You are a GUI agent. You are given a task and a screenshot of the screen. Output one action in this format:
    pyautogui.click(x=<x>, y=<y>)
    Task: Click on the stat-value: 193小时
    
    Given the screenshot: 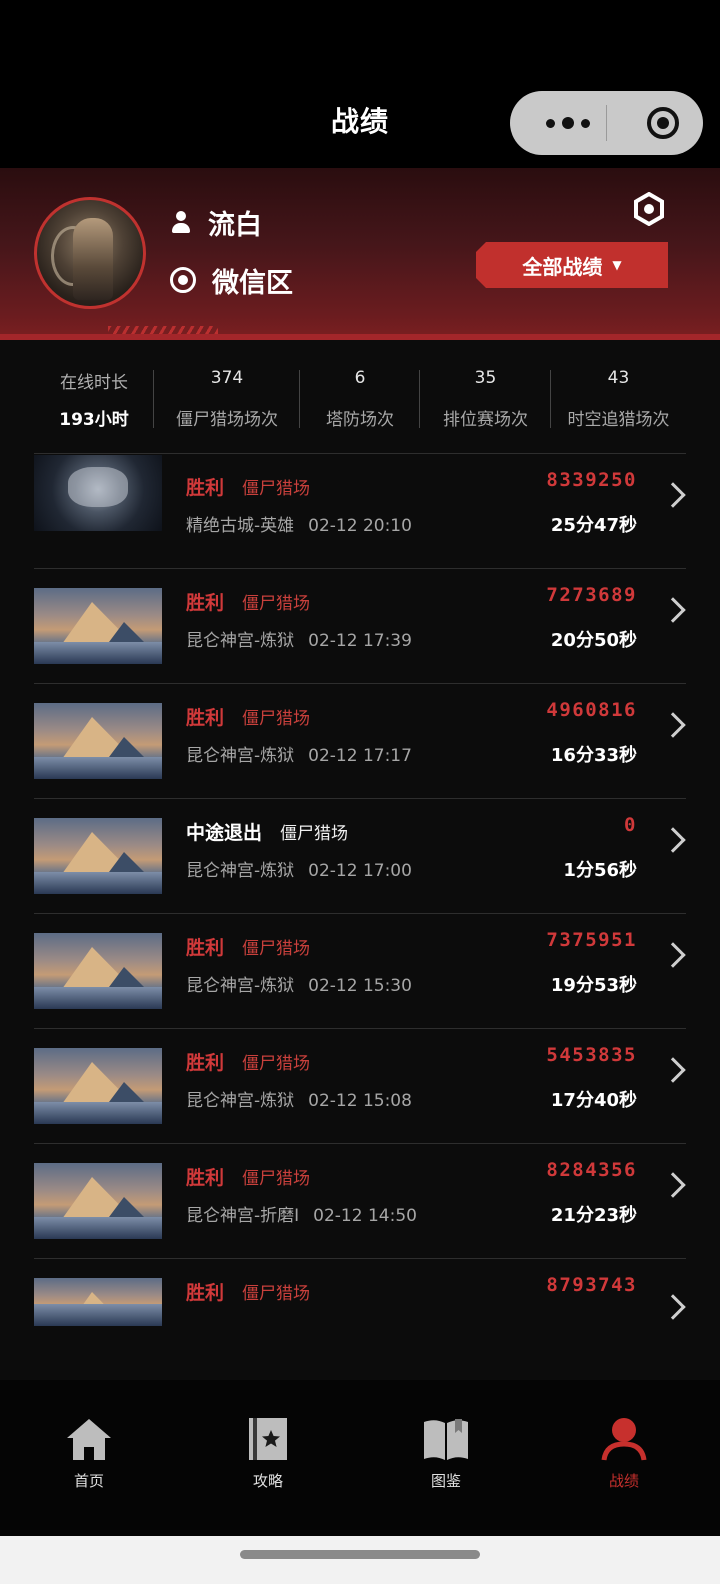 What is the action you would take?
    pyautogui.click(x=94, y=420)
    